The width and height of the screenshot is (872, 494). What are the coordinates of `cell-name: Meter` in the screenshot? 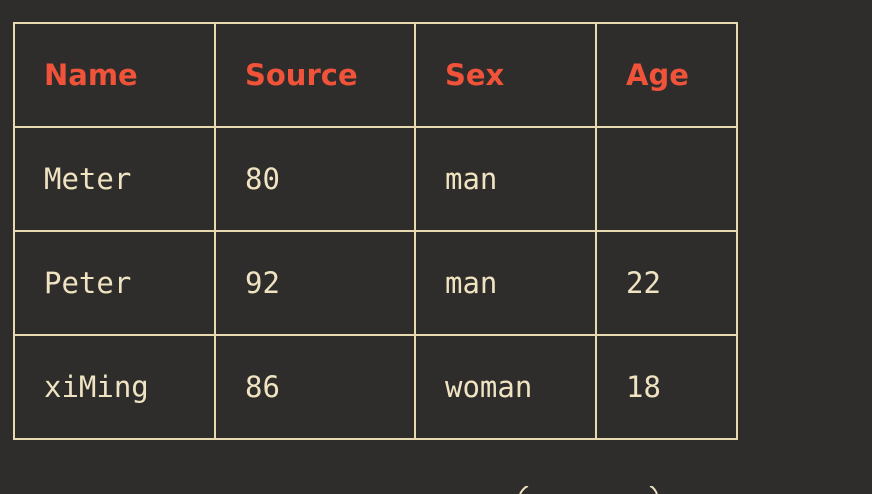 It's located at (114, 179).